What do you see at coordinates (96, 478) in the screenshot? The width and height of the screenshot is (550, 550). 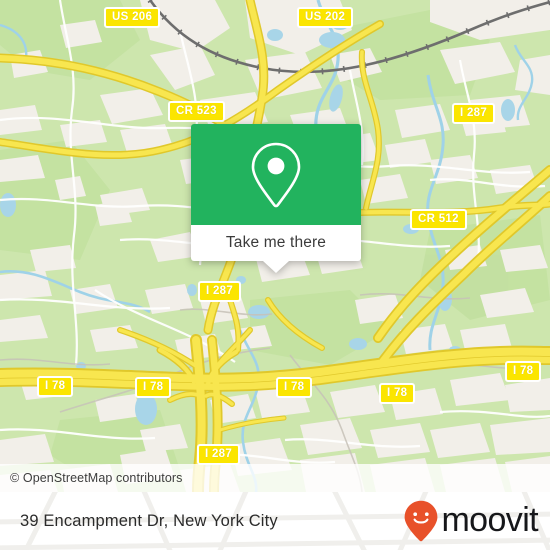 I see `attribution-text: © OpenStreetMap contributors` at bounding box center [96, 478].